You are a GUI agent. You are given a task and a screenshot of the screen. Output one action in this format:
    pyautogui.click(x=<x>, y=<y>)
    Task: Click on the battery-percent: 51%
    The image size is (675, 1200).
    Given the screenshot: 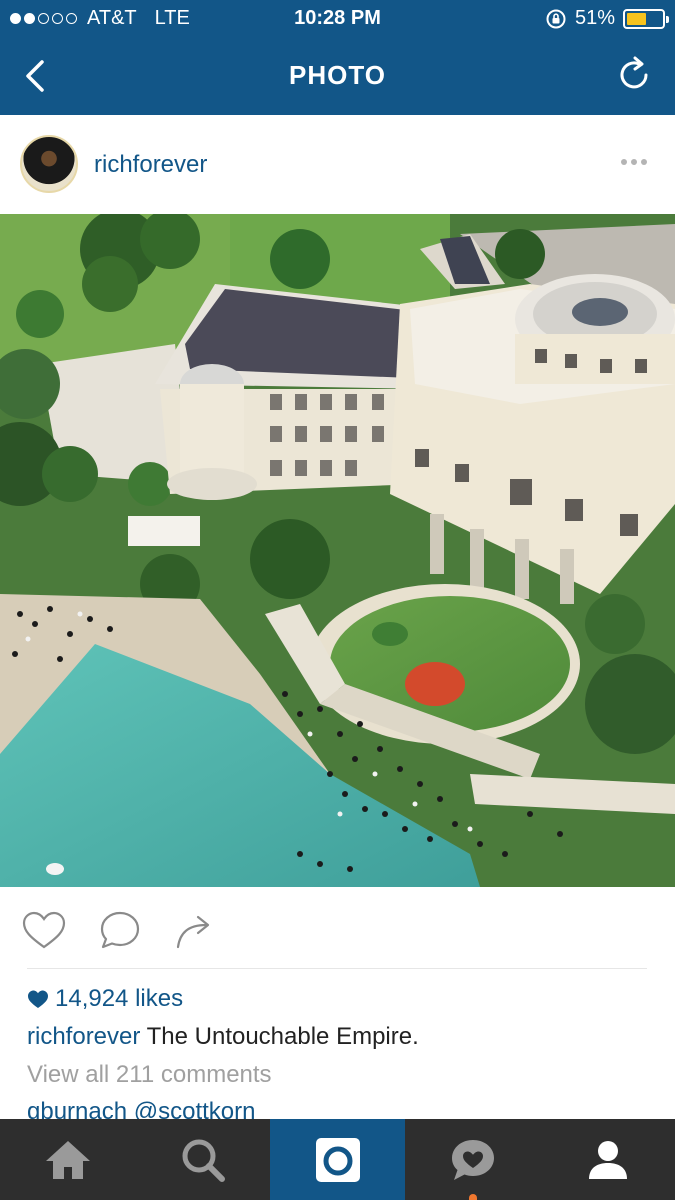 What is the action you would take?
    pyautogui.click(x=594, y=18)
    